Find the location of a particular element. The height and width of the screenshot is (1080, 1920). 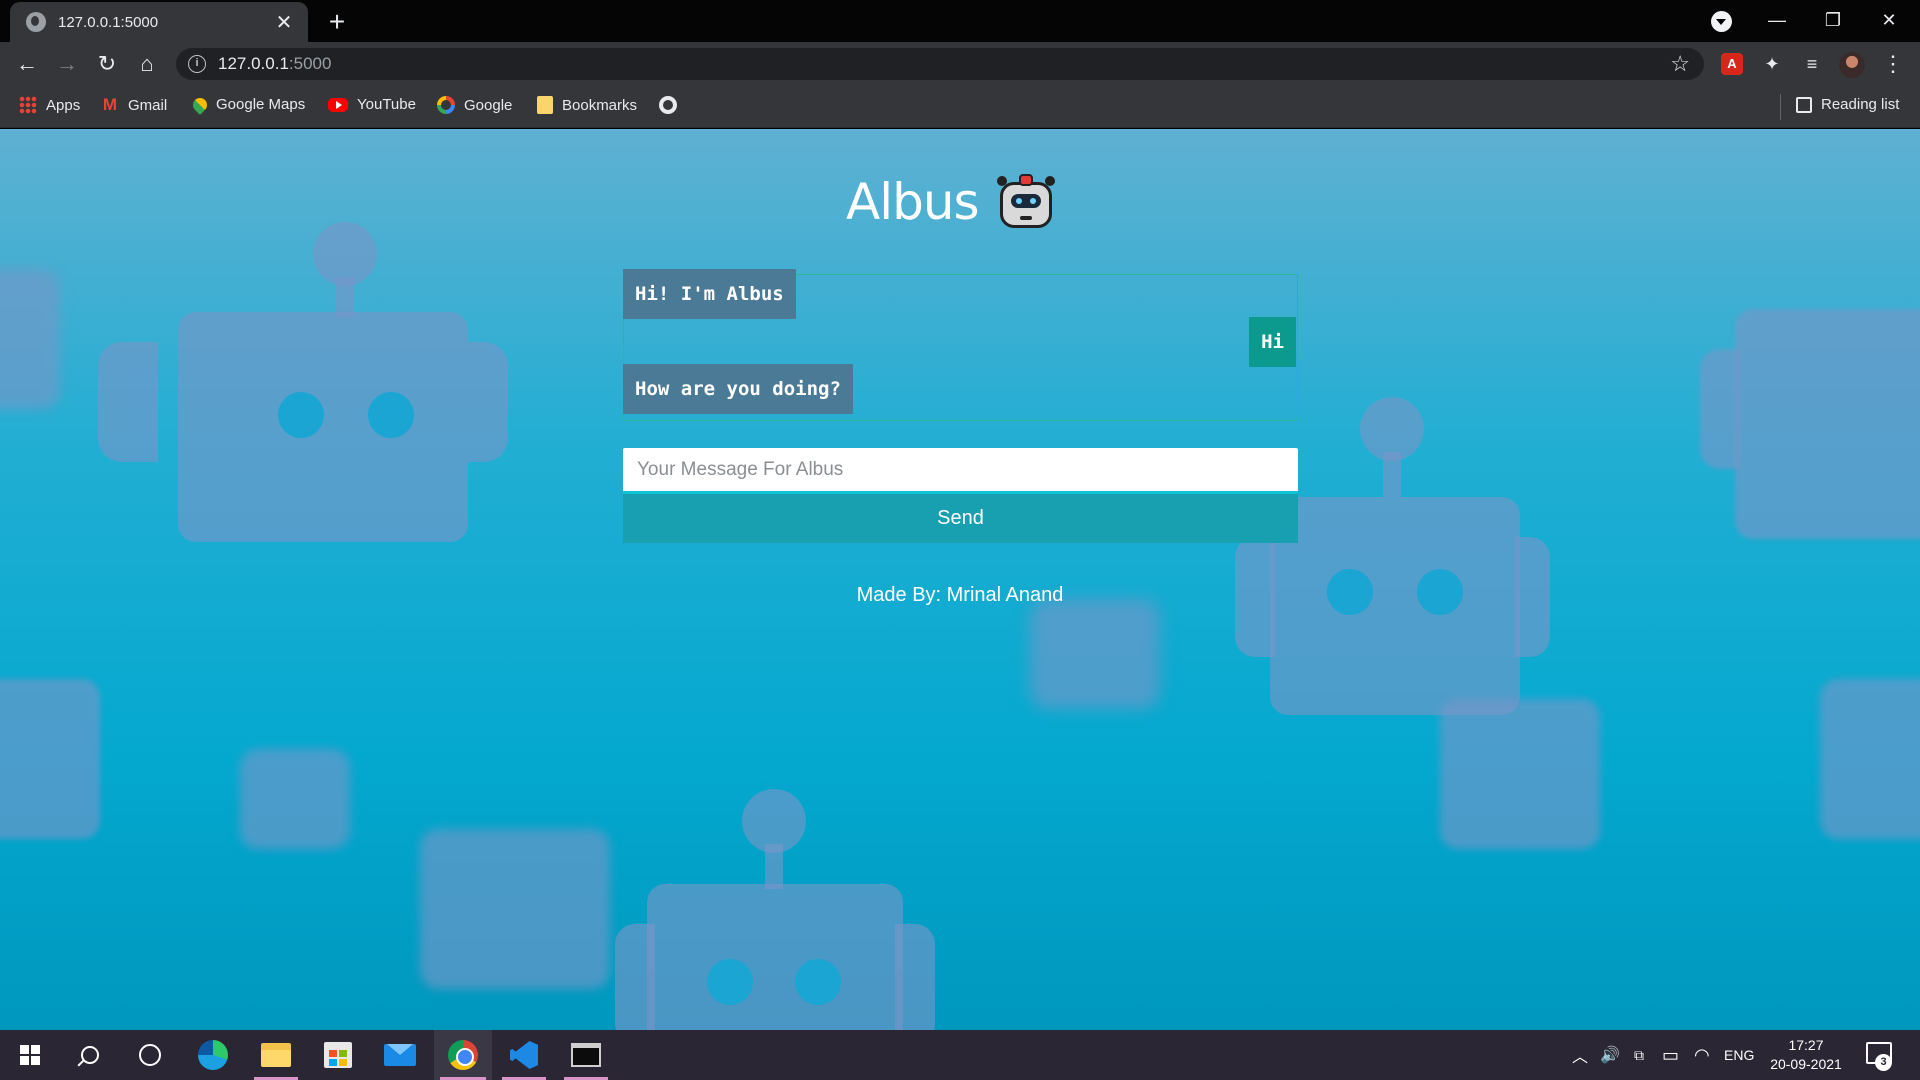

clock-date: 20-09-2021 is located at coordinates (1806, 1064).